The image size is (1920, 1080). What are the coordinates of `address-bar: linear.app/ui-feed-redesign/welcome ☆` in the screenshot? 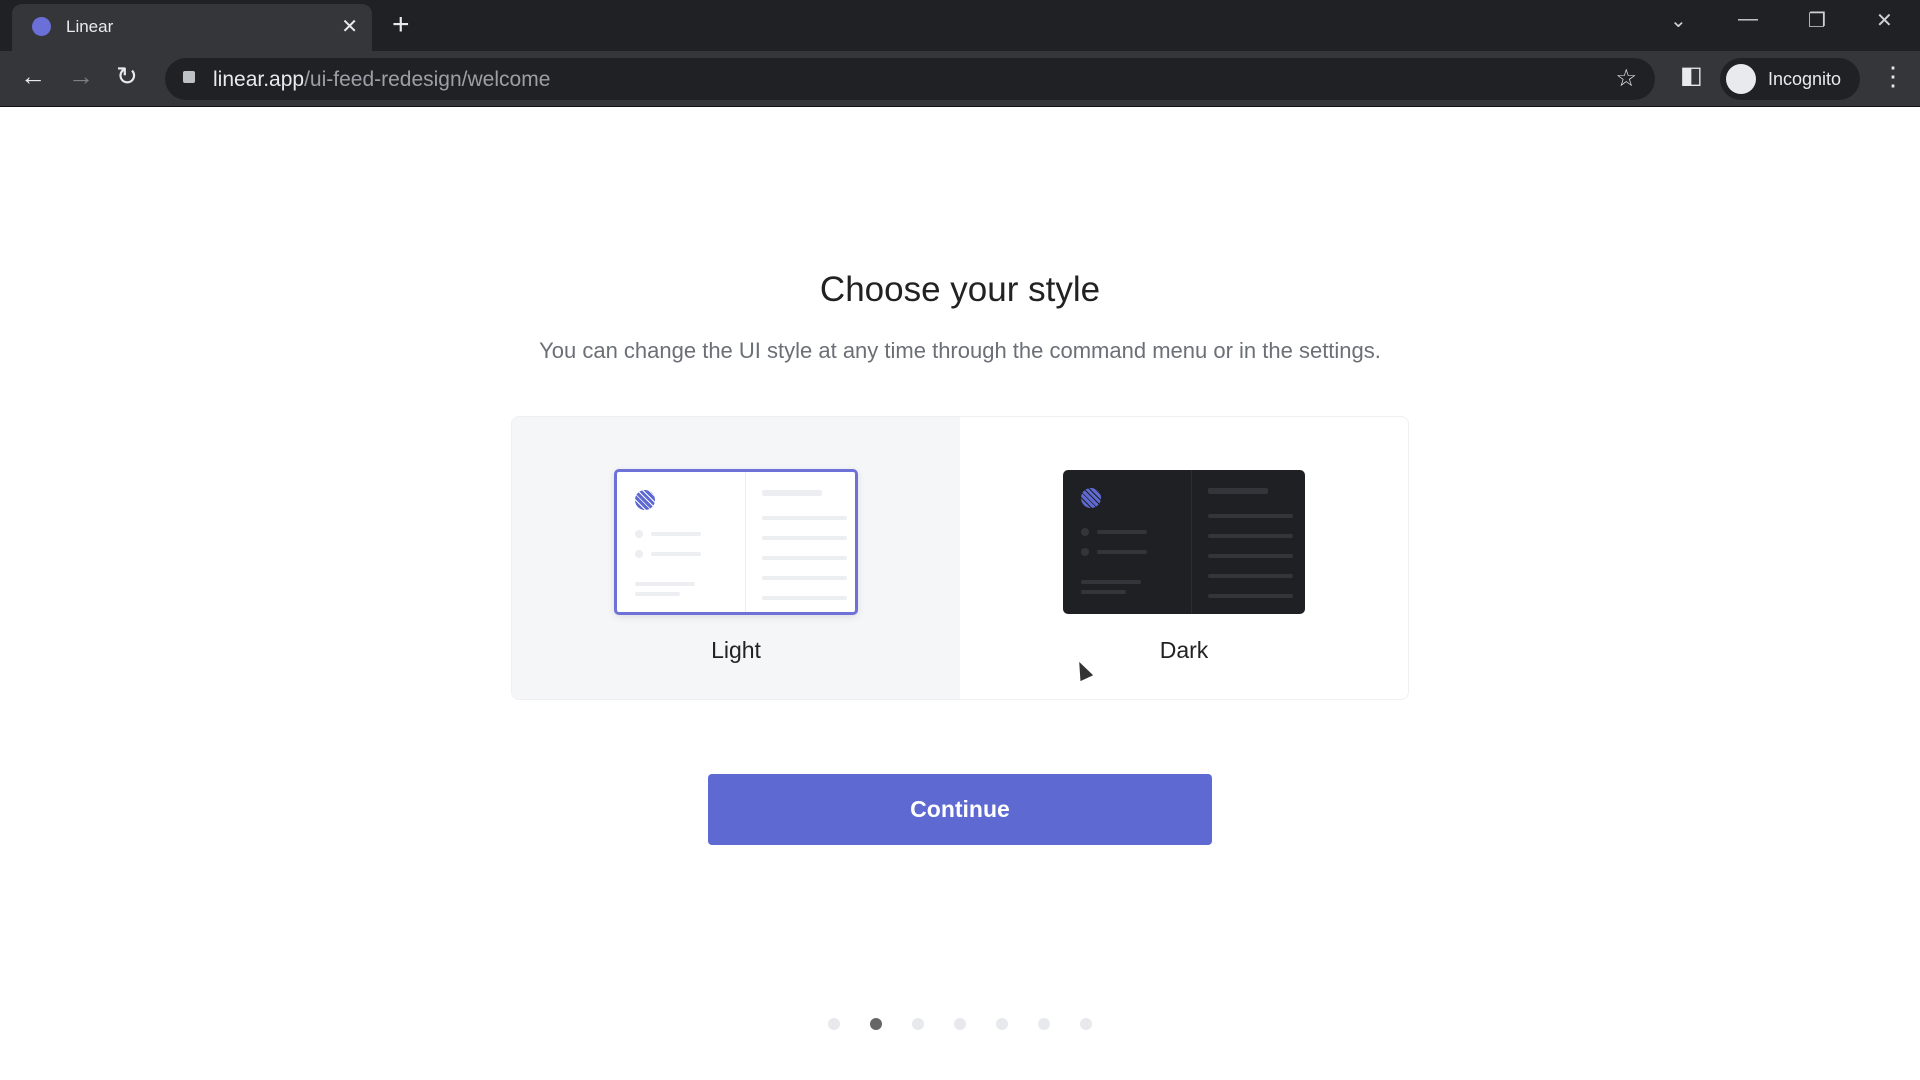 It's located at (910, 79).